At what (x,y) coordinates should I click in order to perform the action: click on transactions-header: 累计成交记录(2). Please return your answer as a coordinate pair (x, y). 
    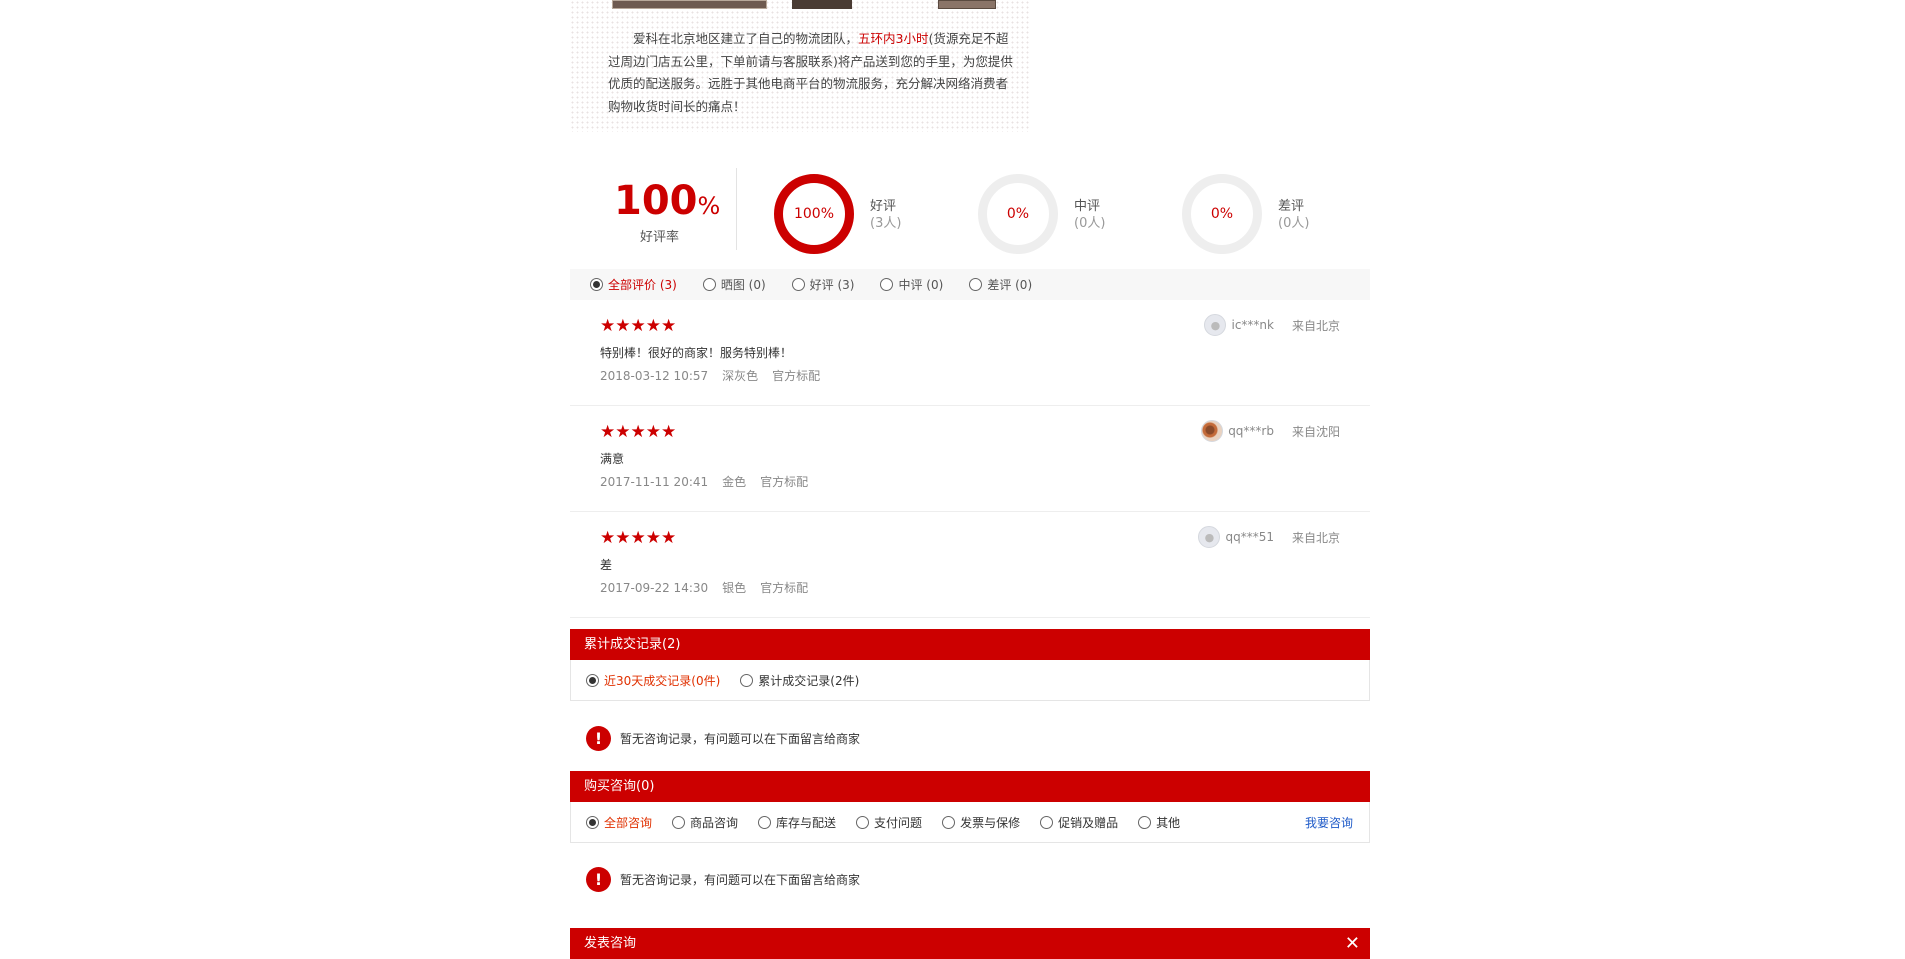
    Looking at the image, I should click on (970, 644).